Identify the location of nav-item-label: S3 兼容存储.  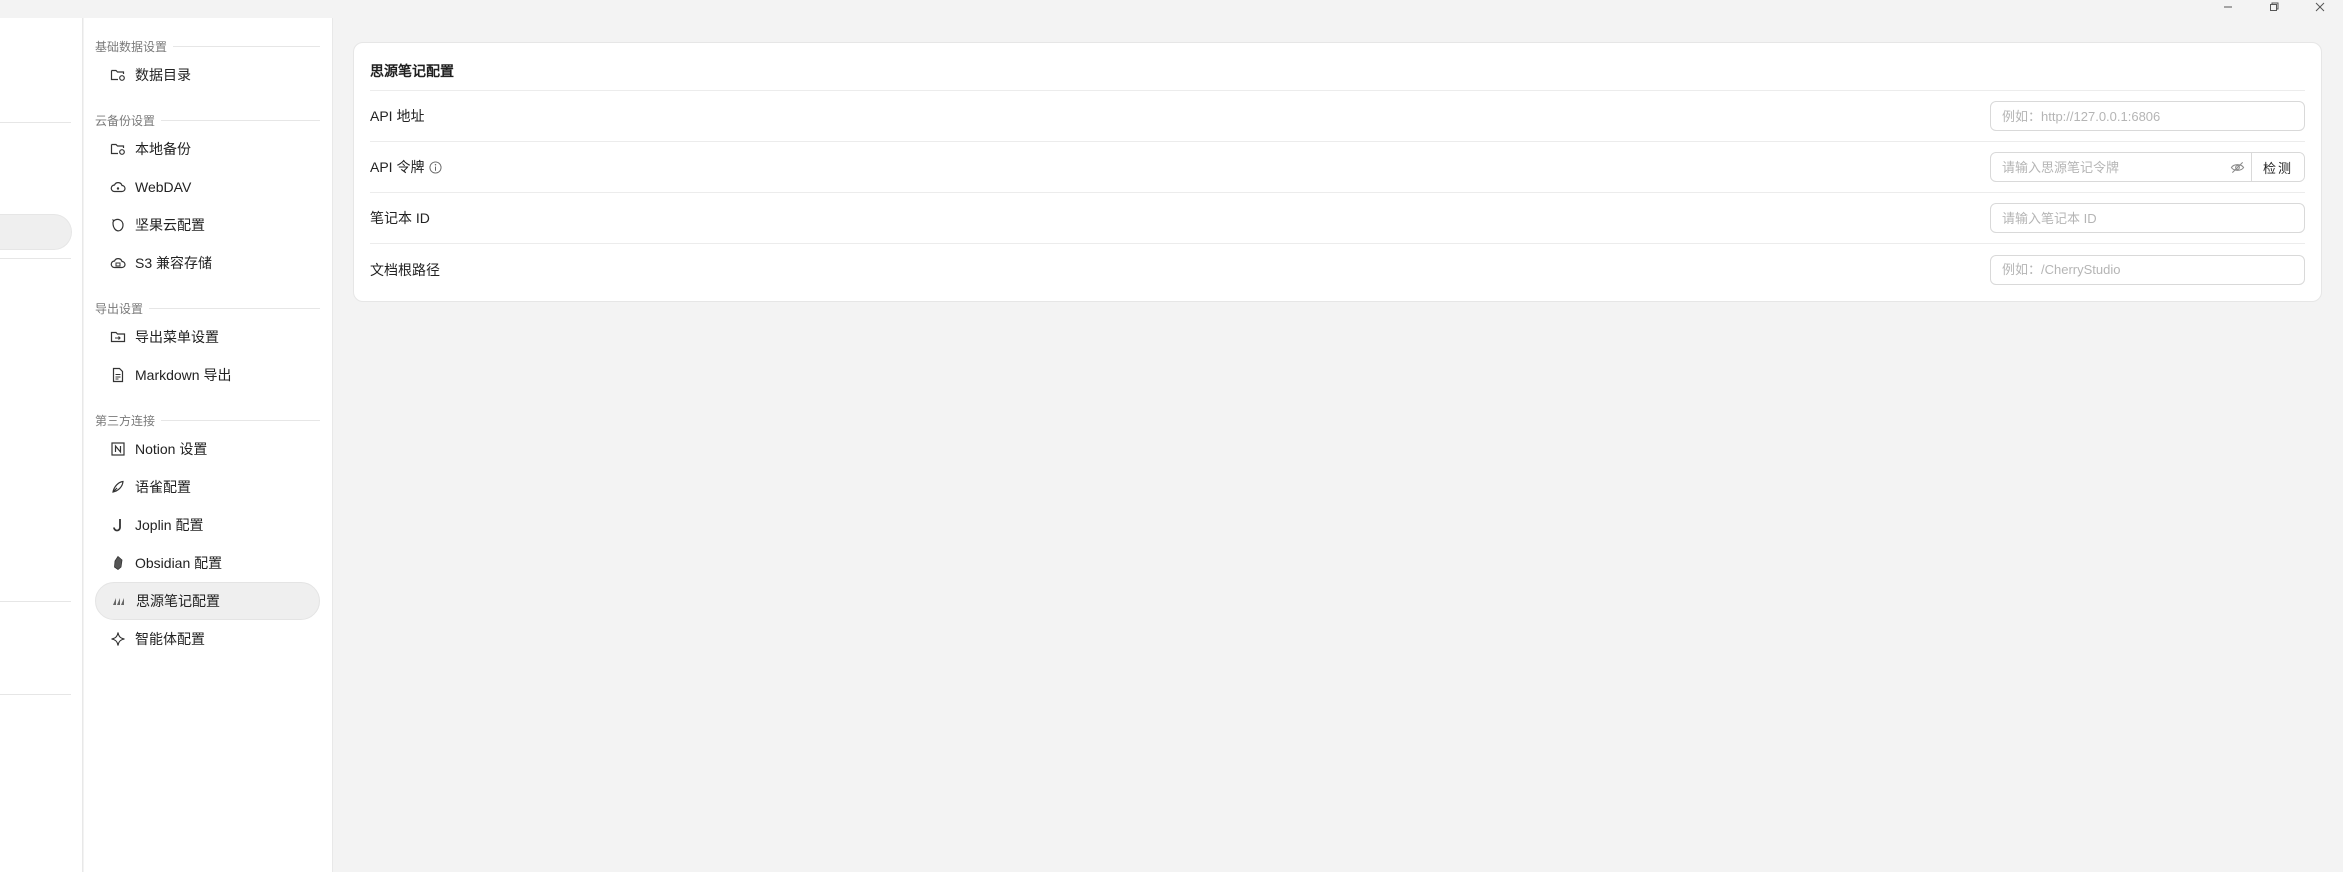
(174, 263).